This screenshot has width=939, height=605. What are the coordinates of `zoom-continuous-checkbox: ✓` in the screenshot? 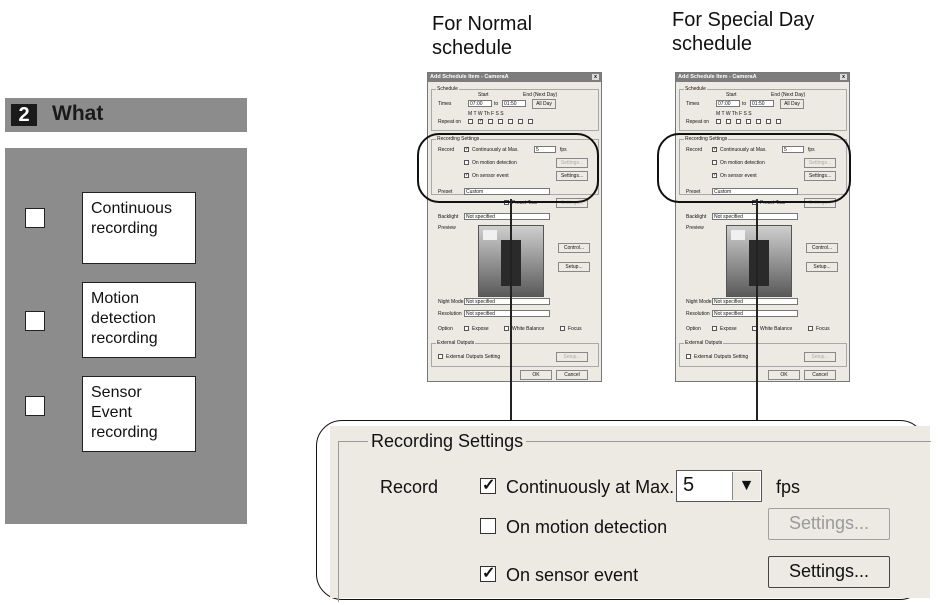 It's located at (488, 485).